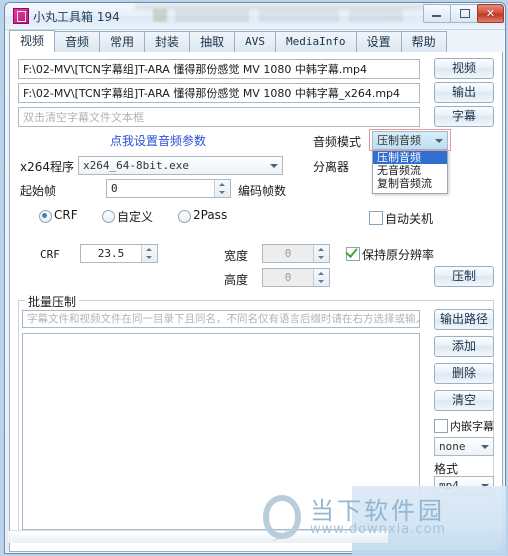 The image size is (508, 556). I want to click on format-label: 格式, so click(446, 469).